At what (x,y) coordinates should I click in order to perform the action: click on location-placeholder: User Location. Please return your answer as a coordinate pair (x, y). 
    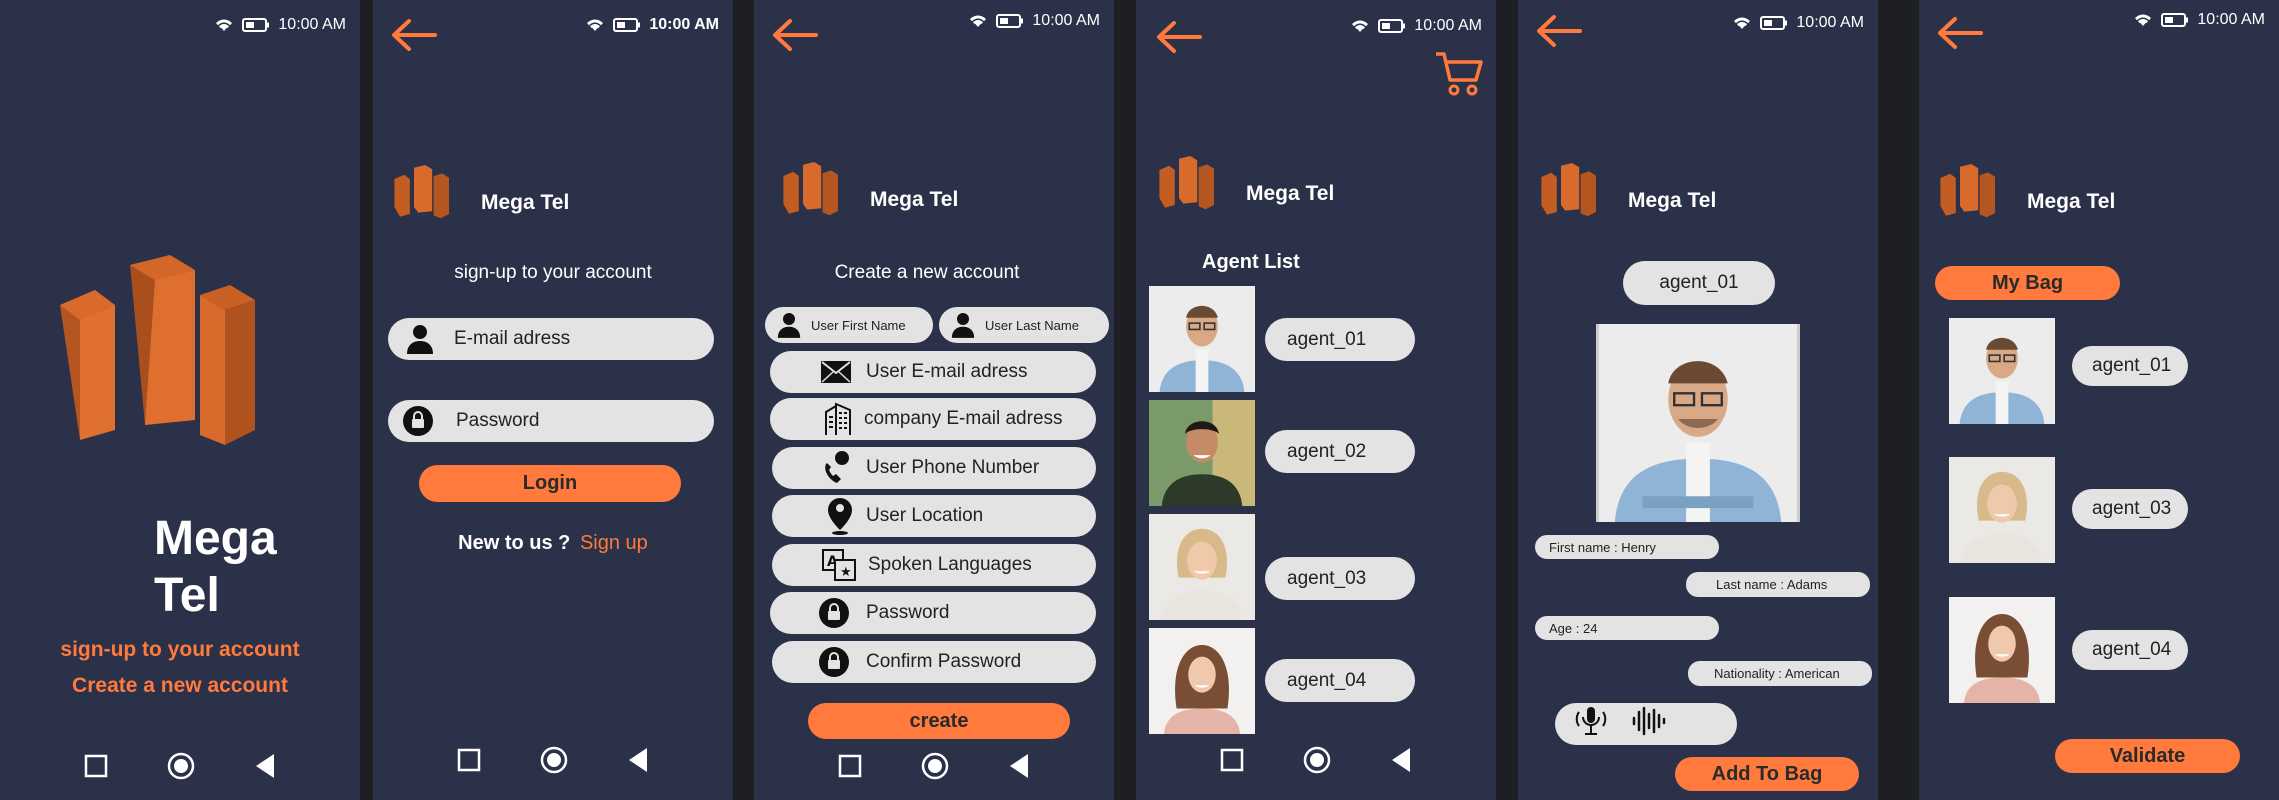
    Looking at the image, I should click on (925, 515).